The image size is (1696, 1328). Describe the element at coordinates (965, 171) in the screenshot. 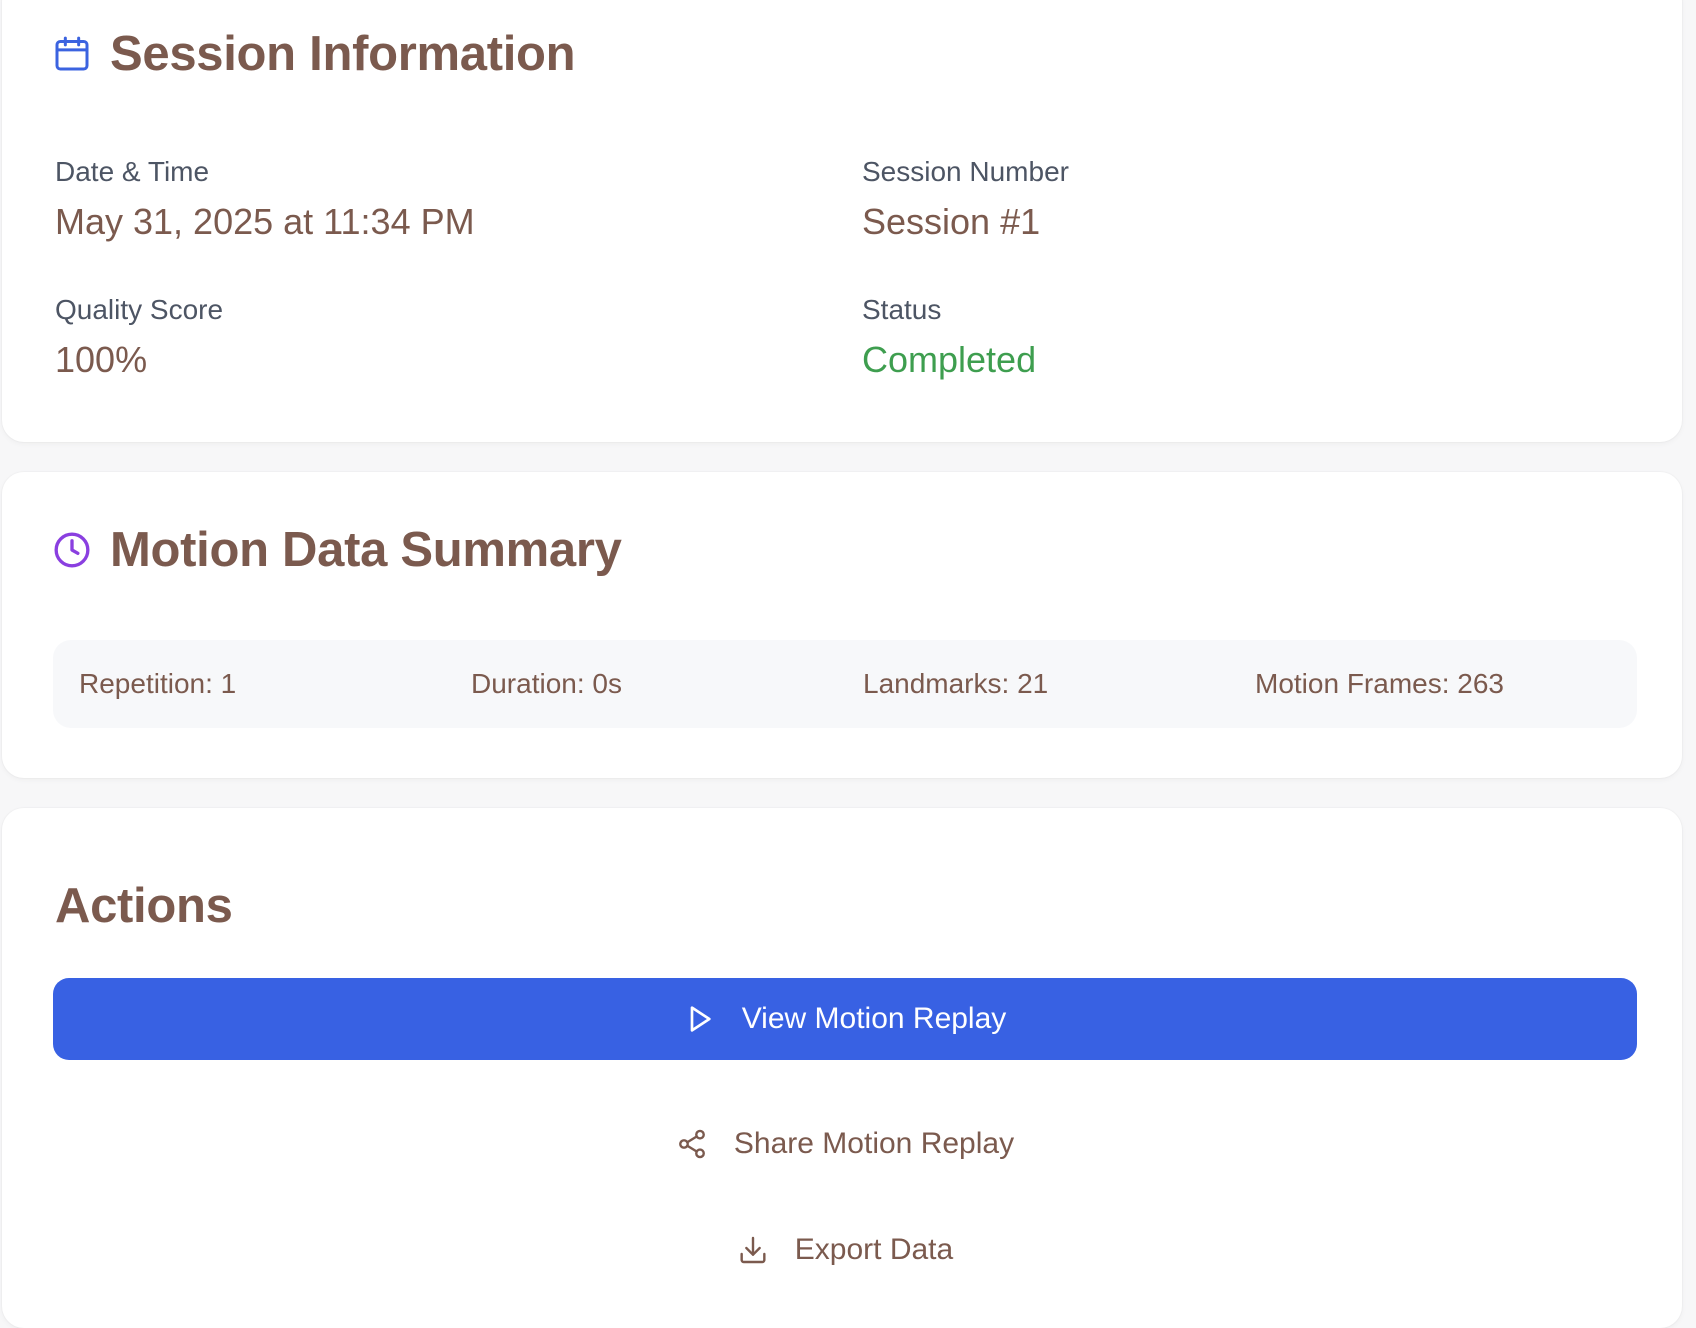

I see `session-number-label: Session Number` at that location.